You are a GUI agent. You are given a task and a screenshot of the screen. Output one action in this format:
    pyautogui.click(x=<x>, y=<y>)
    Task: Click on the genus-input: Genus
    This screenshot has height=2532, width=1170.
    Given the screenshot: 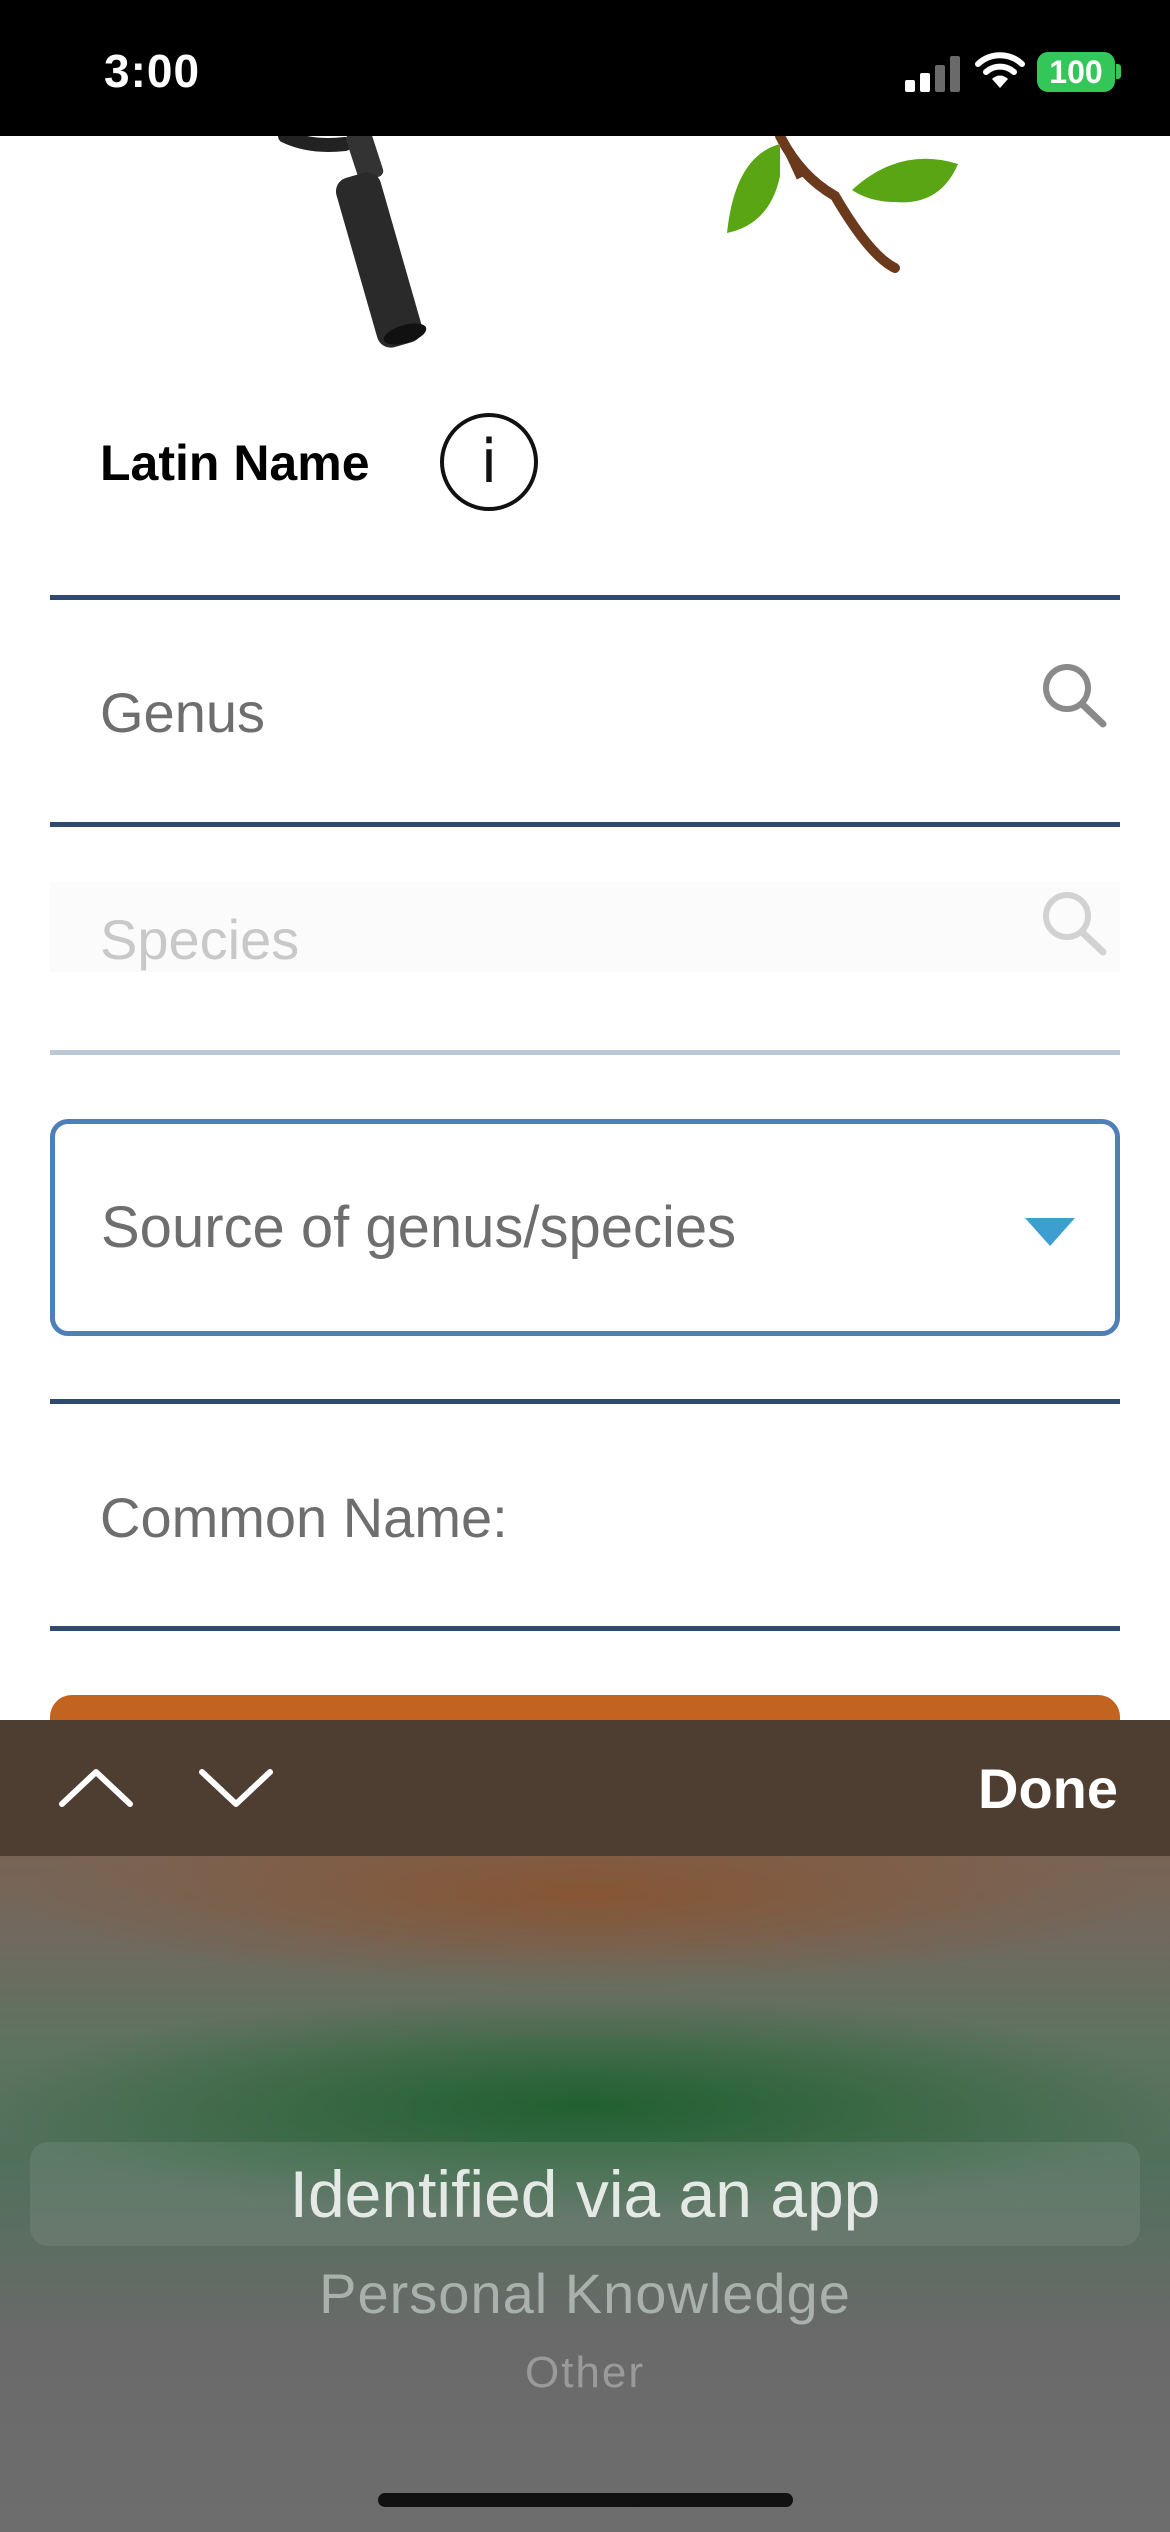 What is the action you would take?
    pyautogui.click(x=182, y=712)
    